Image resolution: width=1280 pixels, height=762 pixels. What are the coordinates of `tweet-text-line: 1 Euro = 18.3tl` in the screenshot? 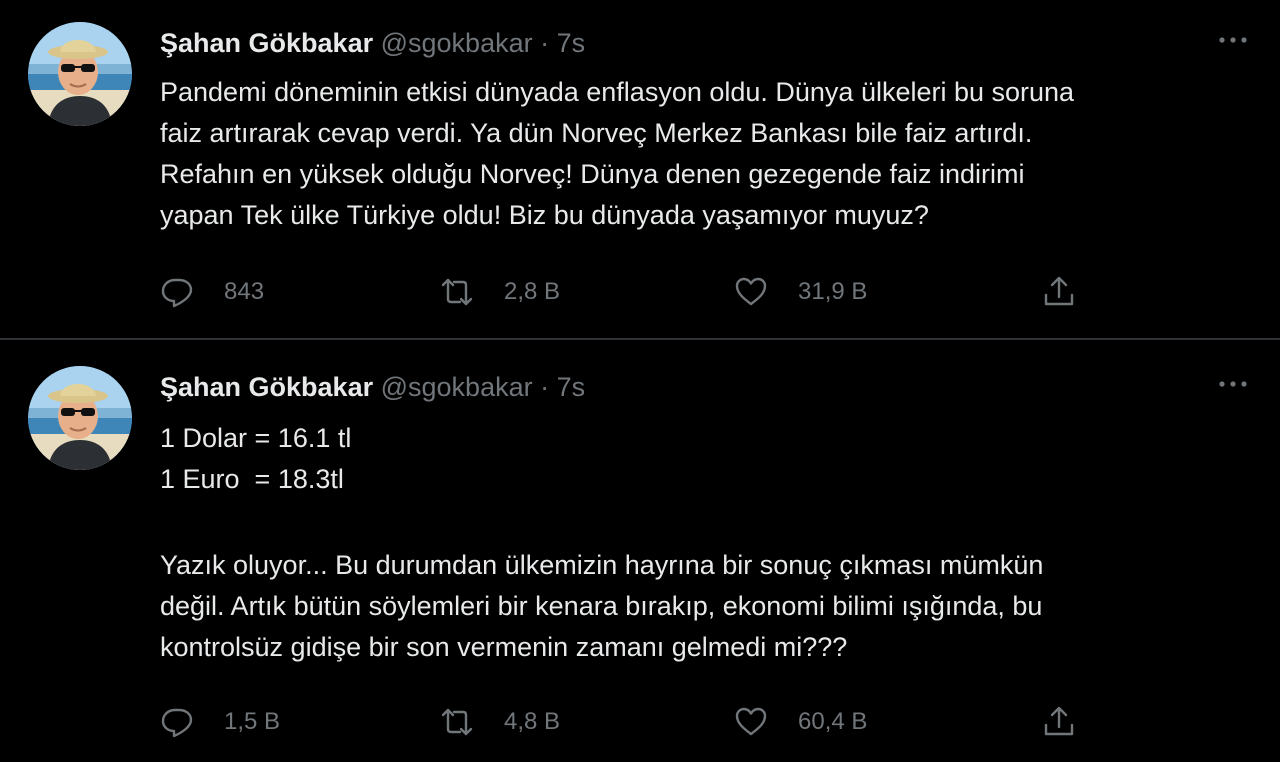 It's located at (252, 479).